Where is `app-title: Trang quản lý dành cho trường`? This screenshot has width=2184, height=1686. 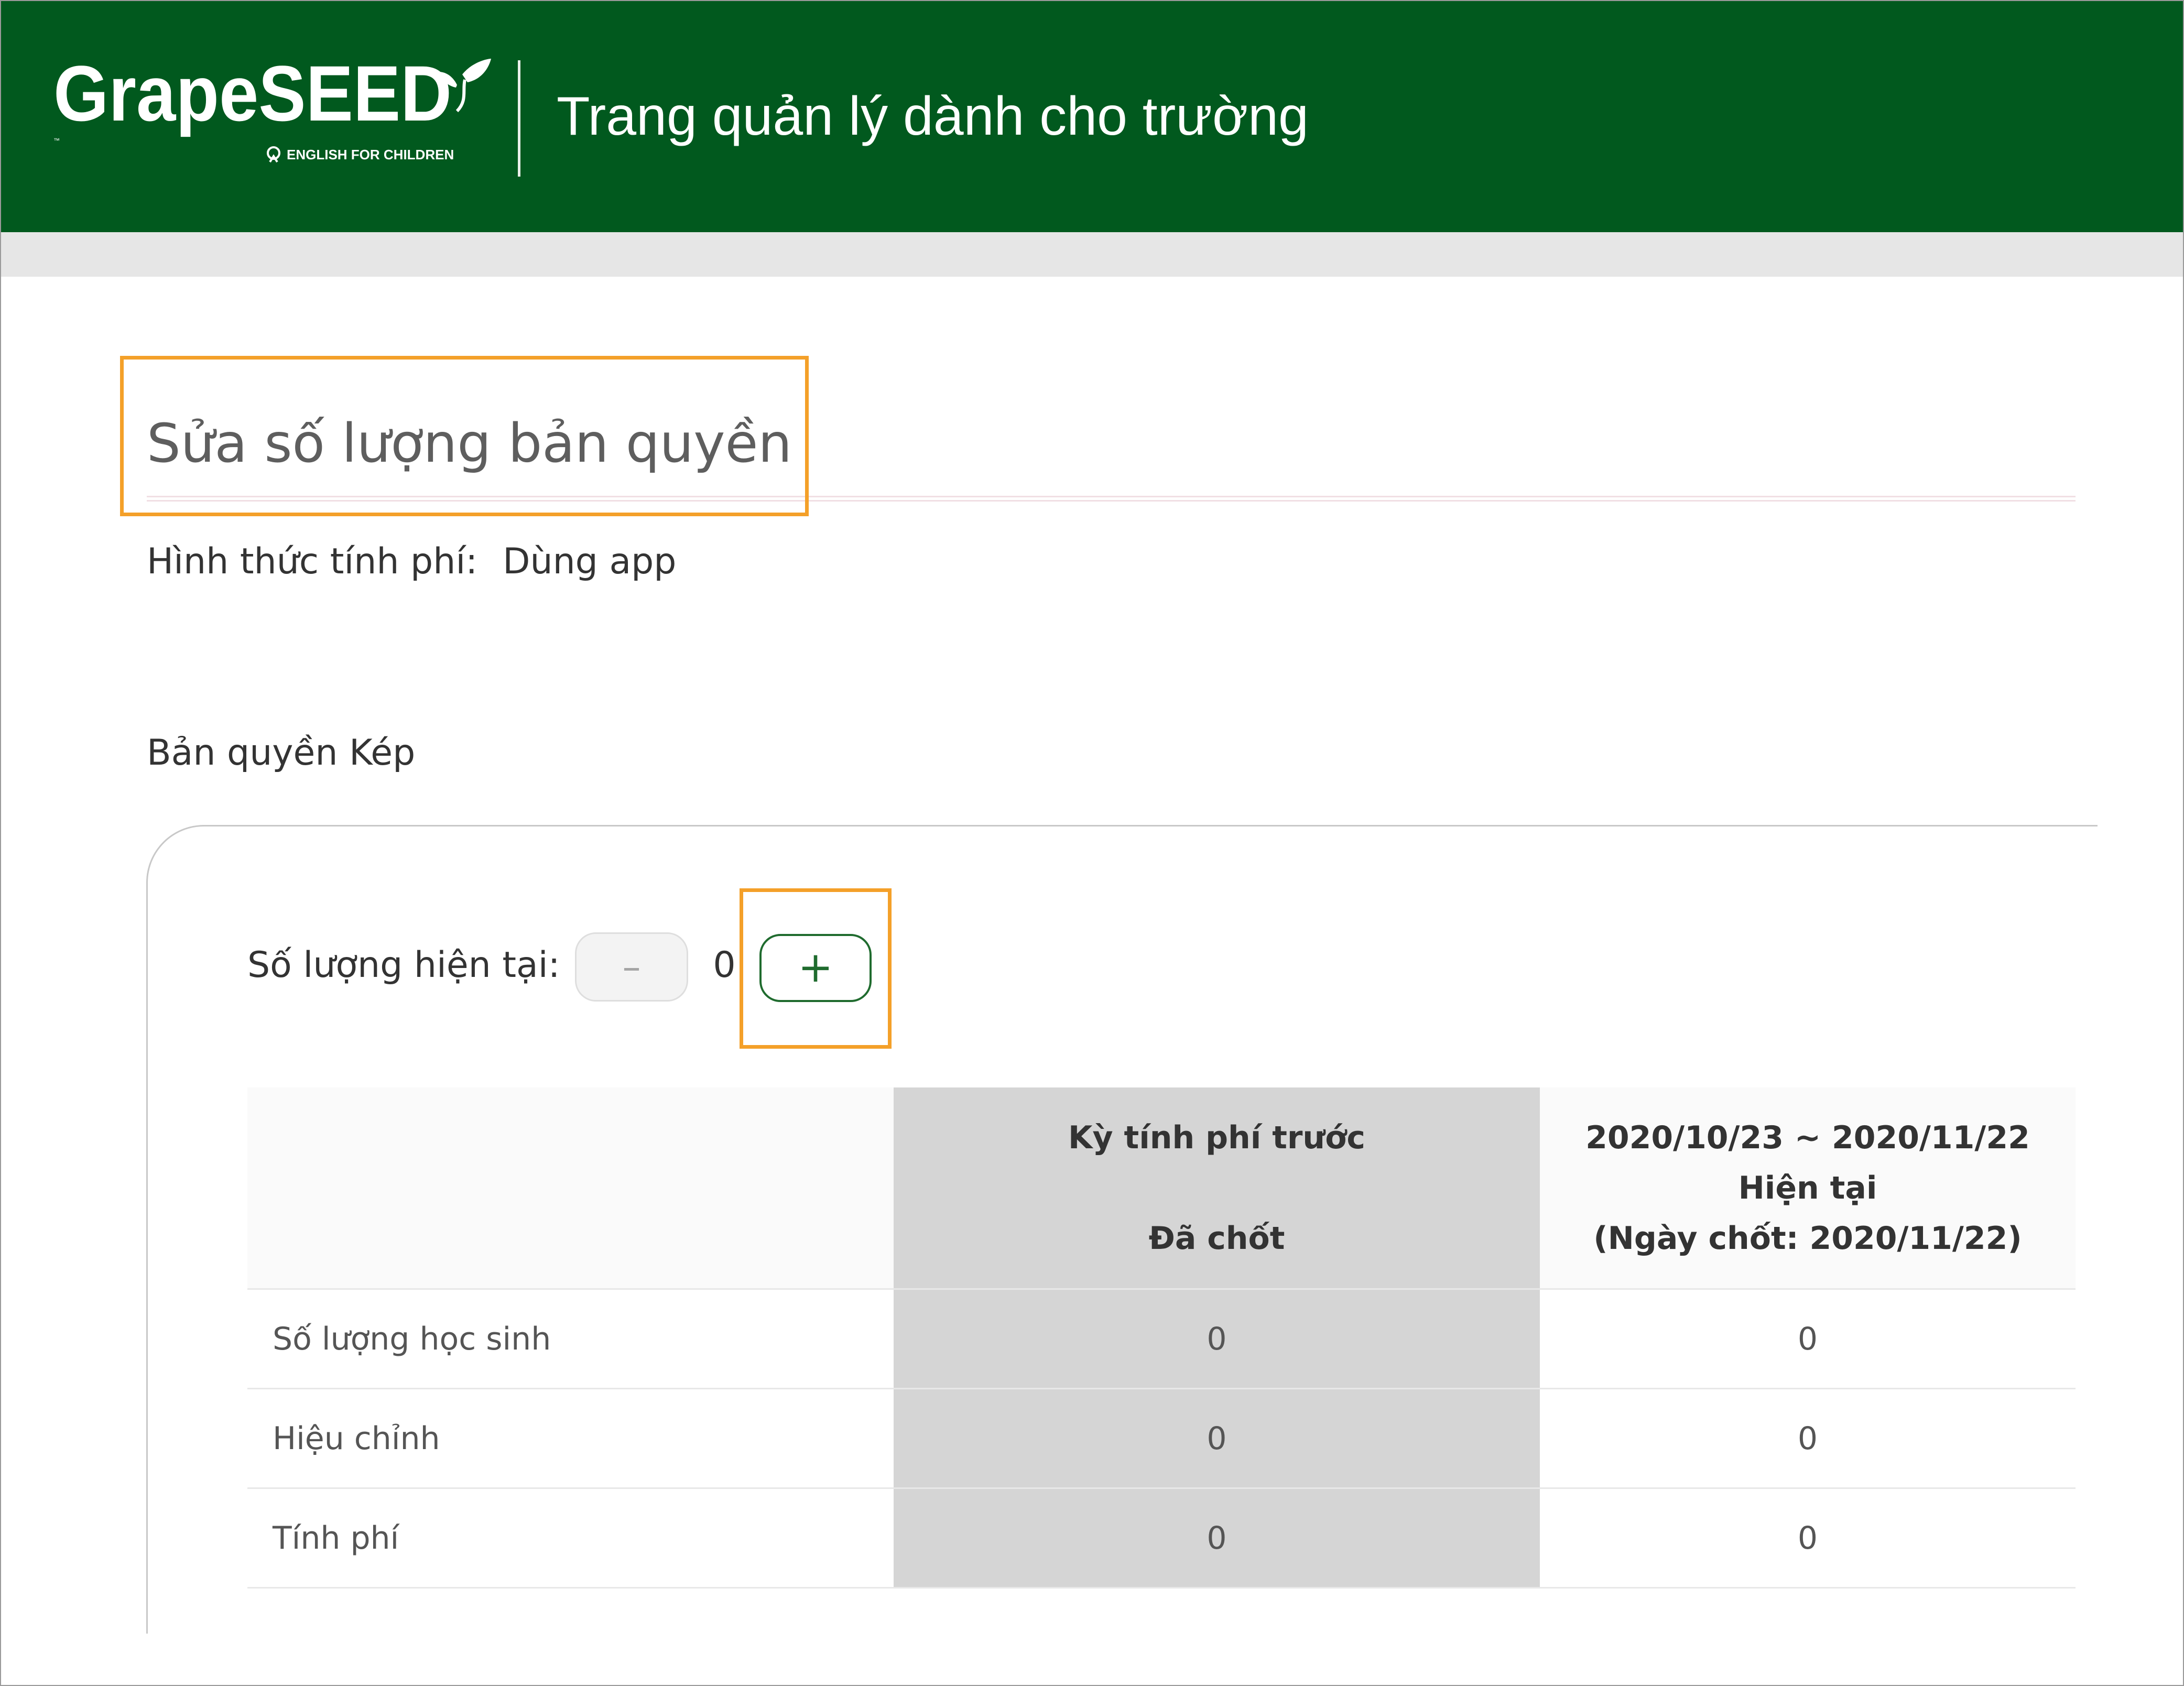
app-title: Trang quản lý dành cho trường is located at coordinates (933, 116).